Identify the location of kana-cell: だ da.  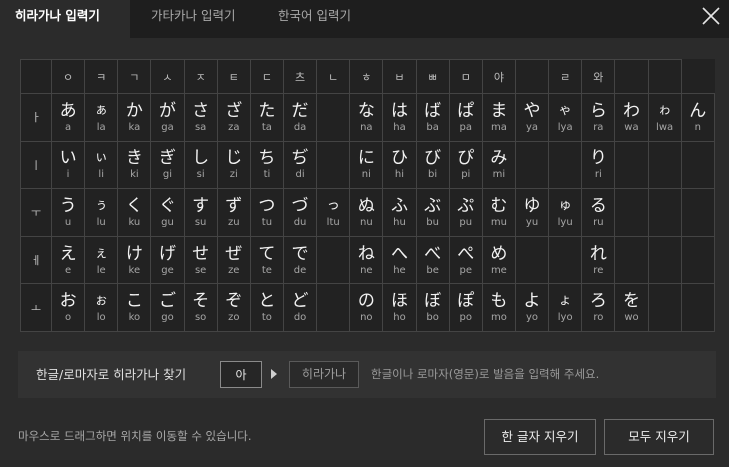
(300, 117).